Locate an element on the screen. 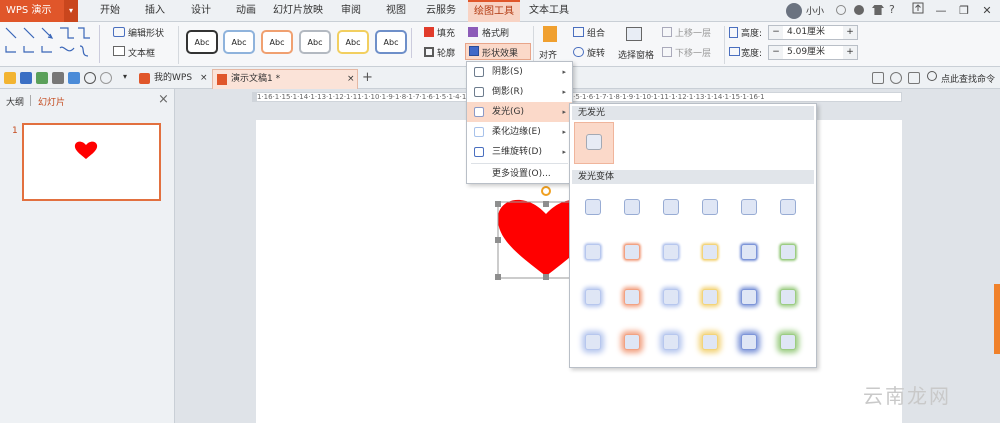 The image size is (1000, 423). menu-item-reflection: 倒影(R) ▸ is located at coordinates (519, 92).